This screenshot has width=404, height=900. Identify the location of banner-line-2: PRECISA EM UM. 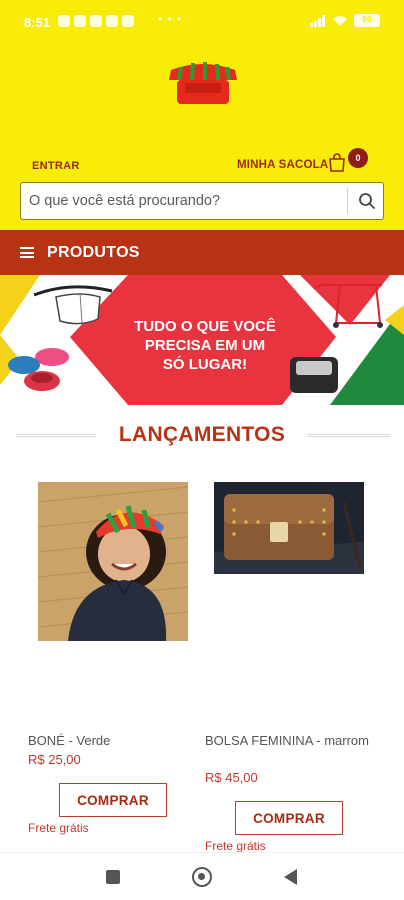
(205, 345).